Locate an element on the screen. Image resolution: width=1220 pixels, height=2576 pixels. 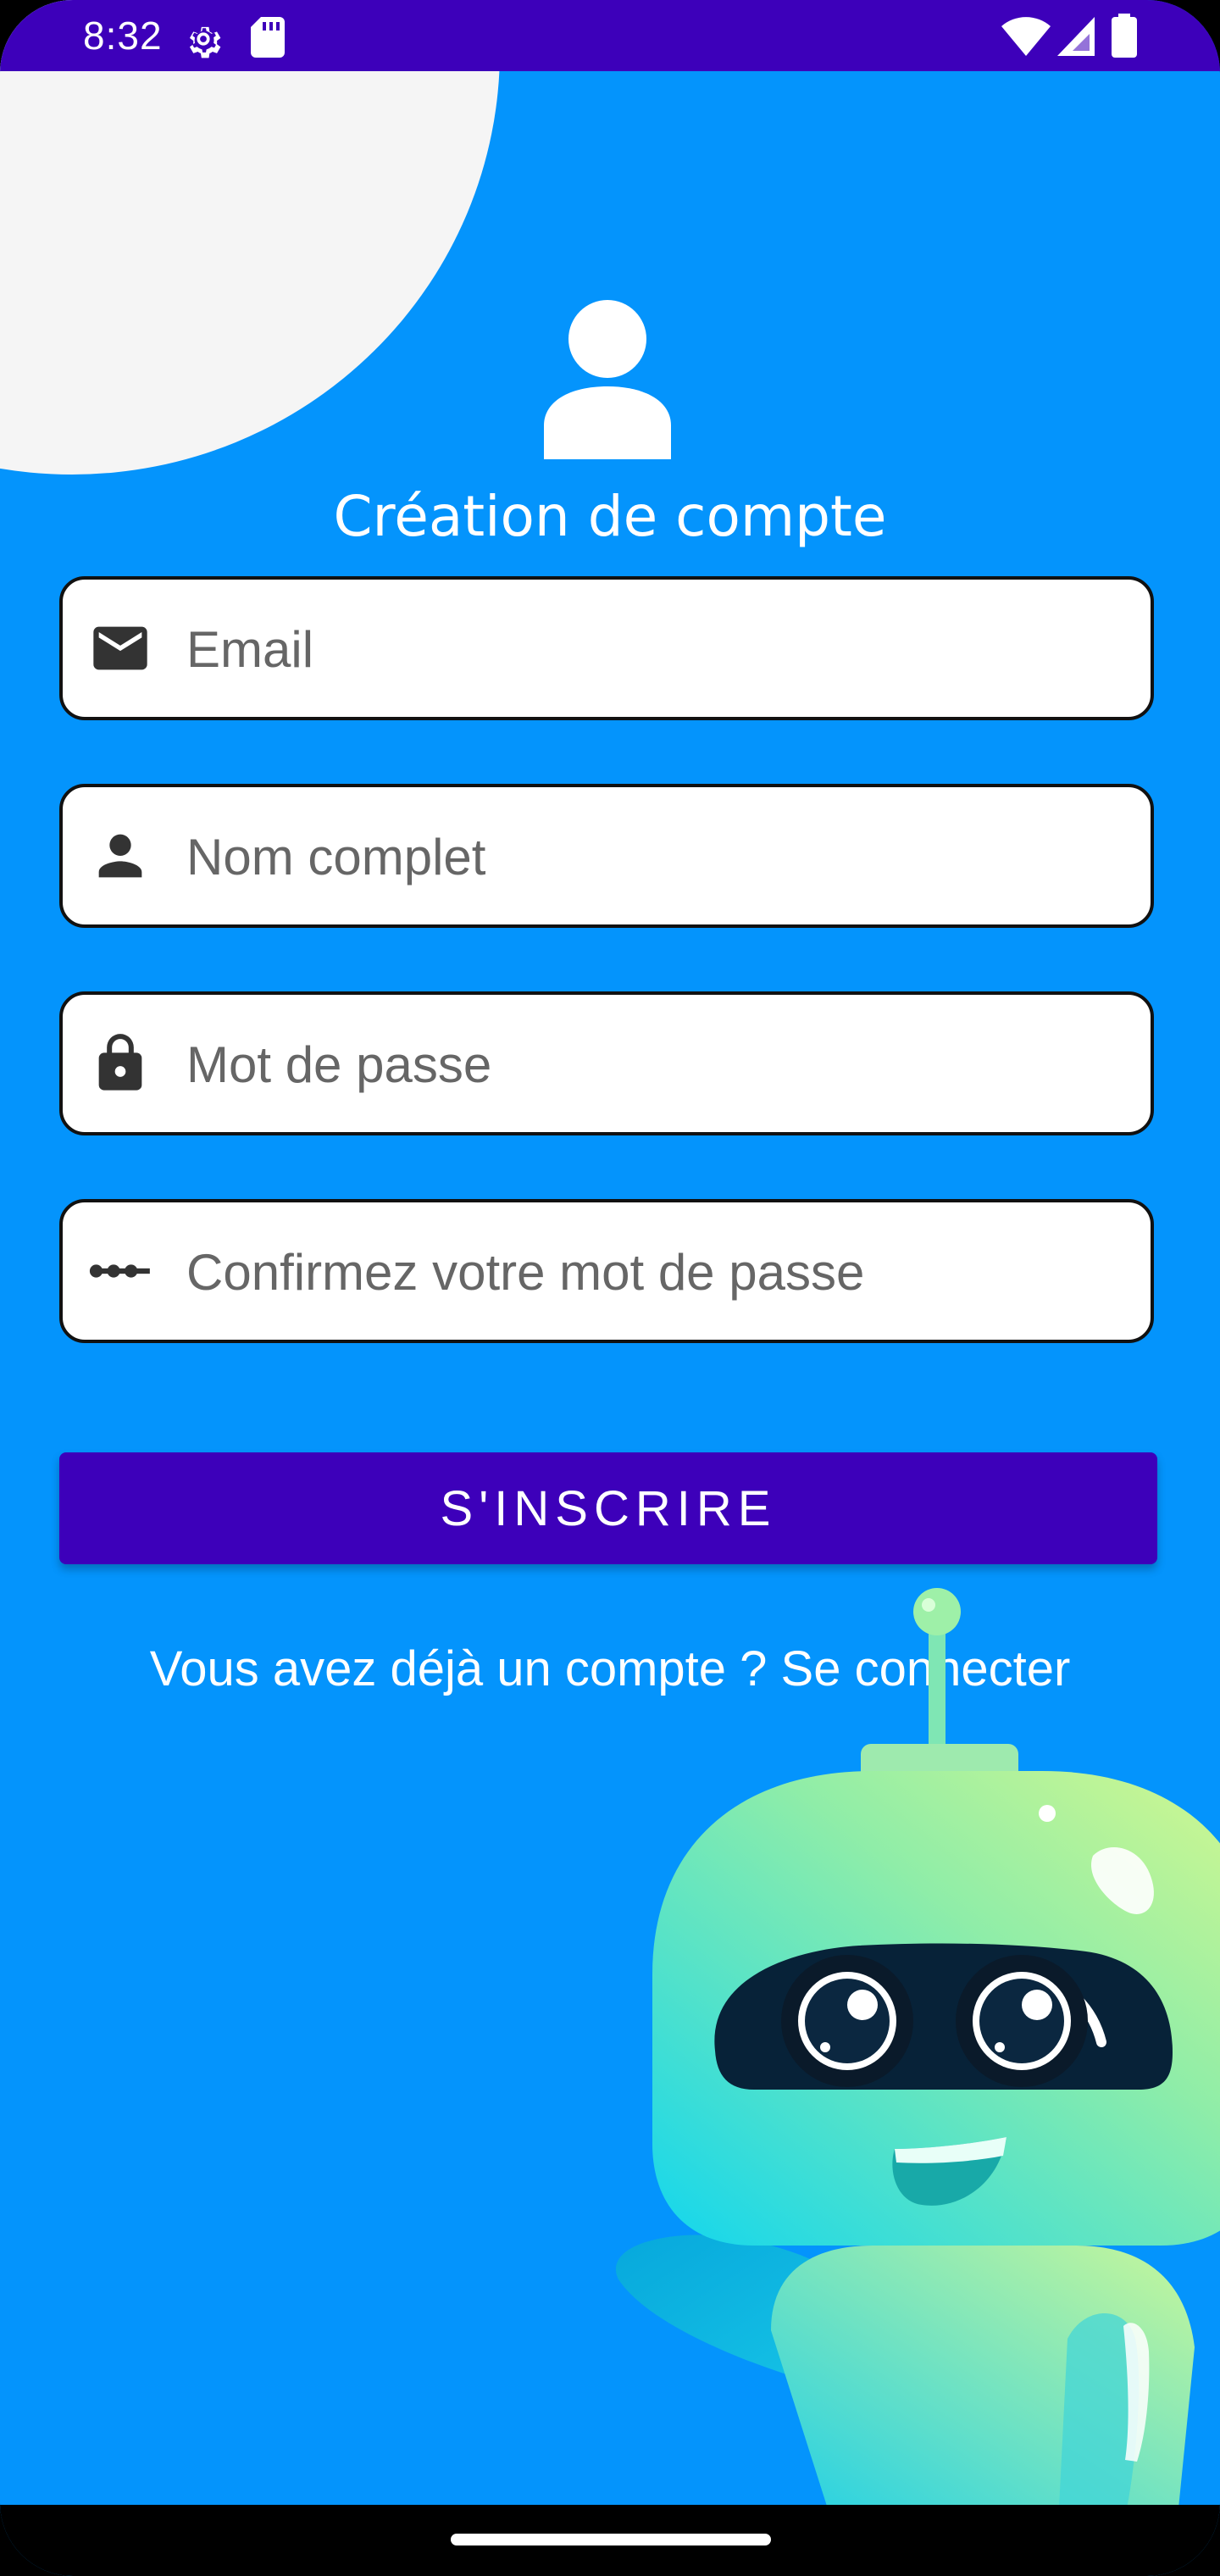
status-time: 8:32 is located at coordinates (123, 36).